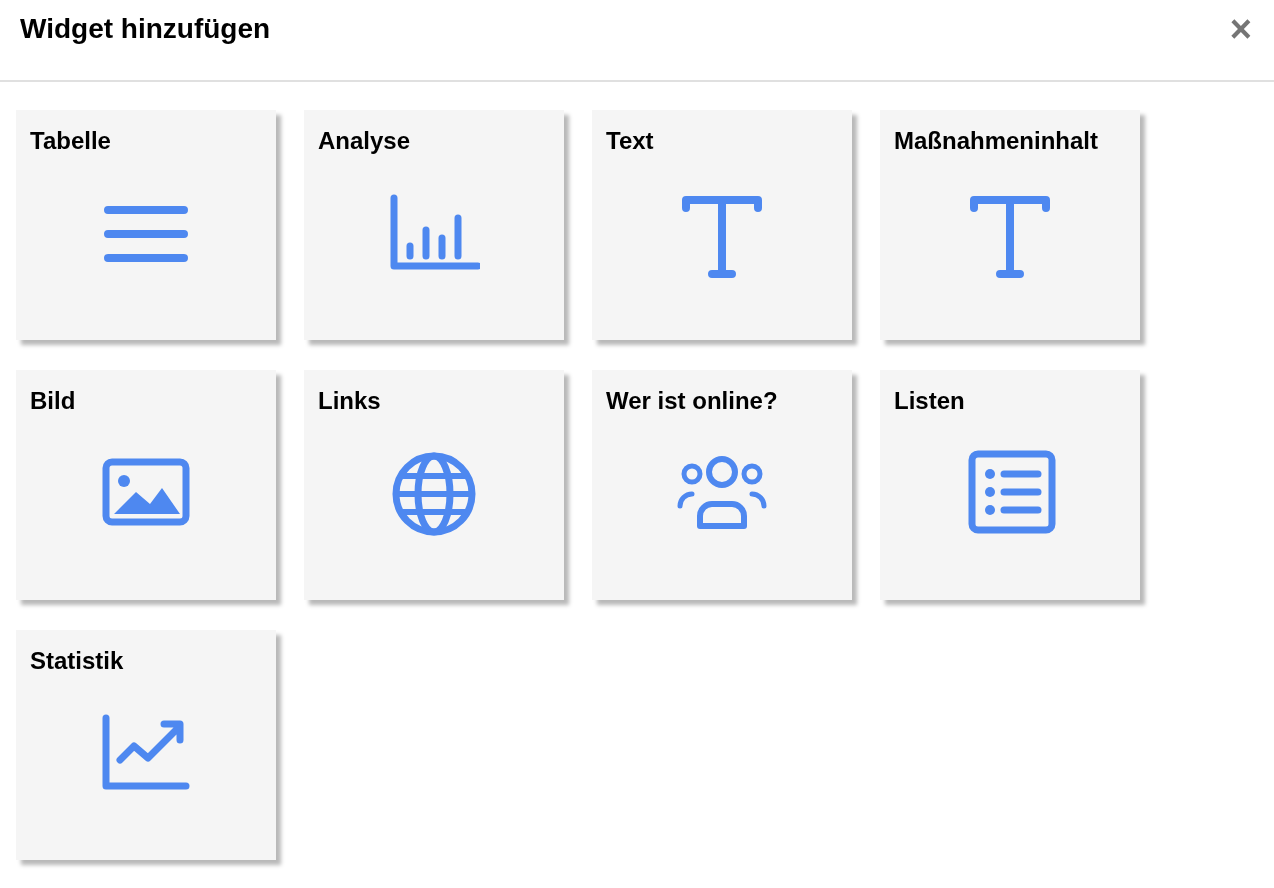 The width and height of the screenshot is (1274, 888). Describe the element at coordinates (146, 745) in the screenshot. I see `widget-card: Statistik` at that location.